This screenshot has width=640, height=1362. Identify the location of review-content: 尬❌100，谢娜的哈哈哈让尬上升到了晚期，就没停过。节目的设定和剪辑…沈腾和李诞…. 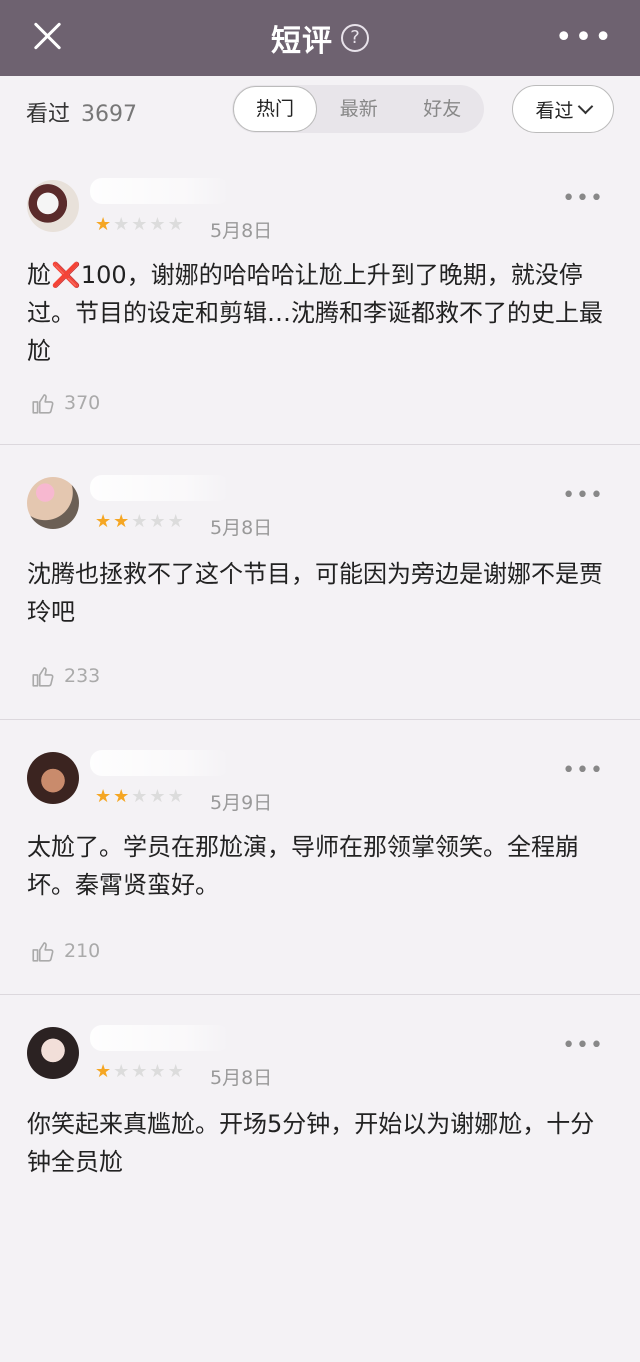
(315, 313).